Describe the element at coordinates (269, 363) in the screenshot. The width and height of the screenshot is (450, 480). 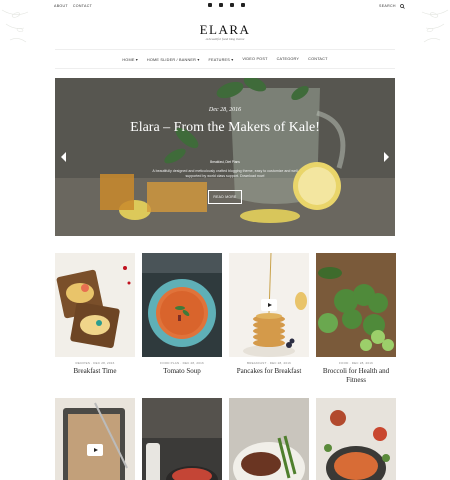
I see `post-meta: BREAKFAST · DEC 28, 2016` at that location.